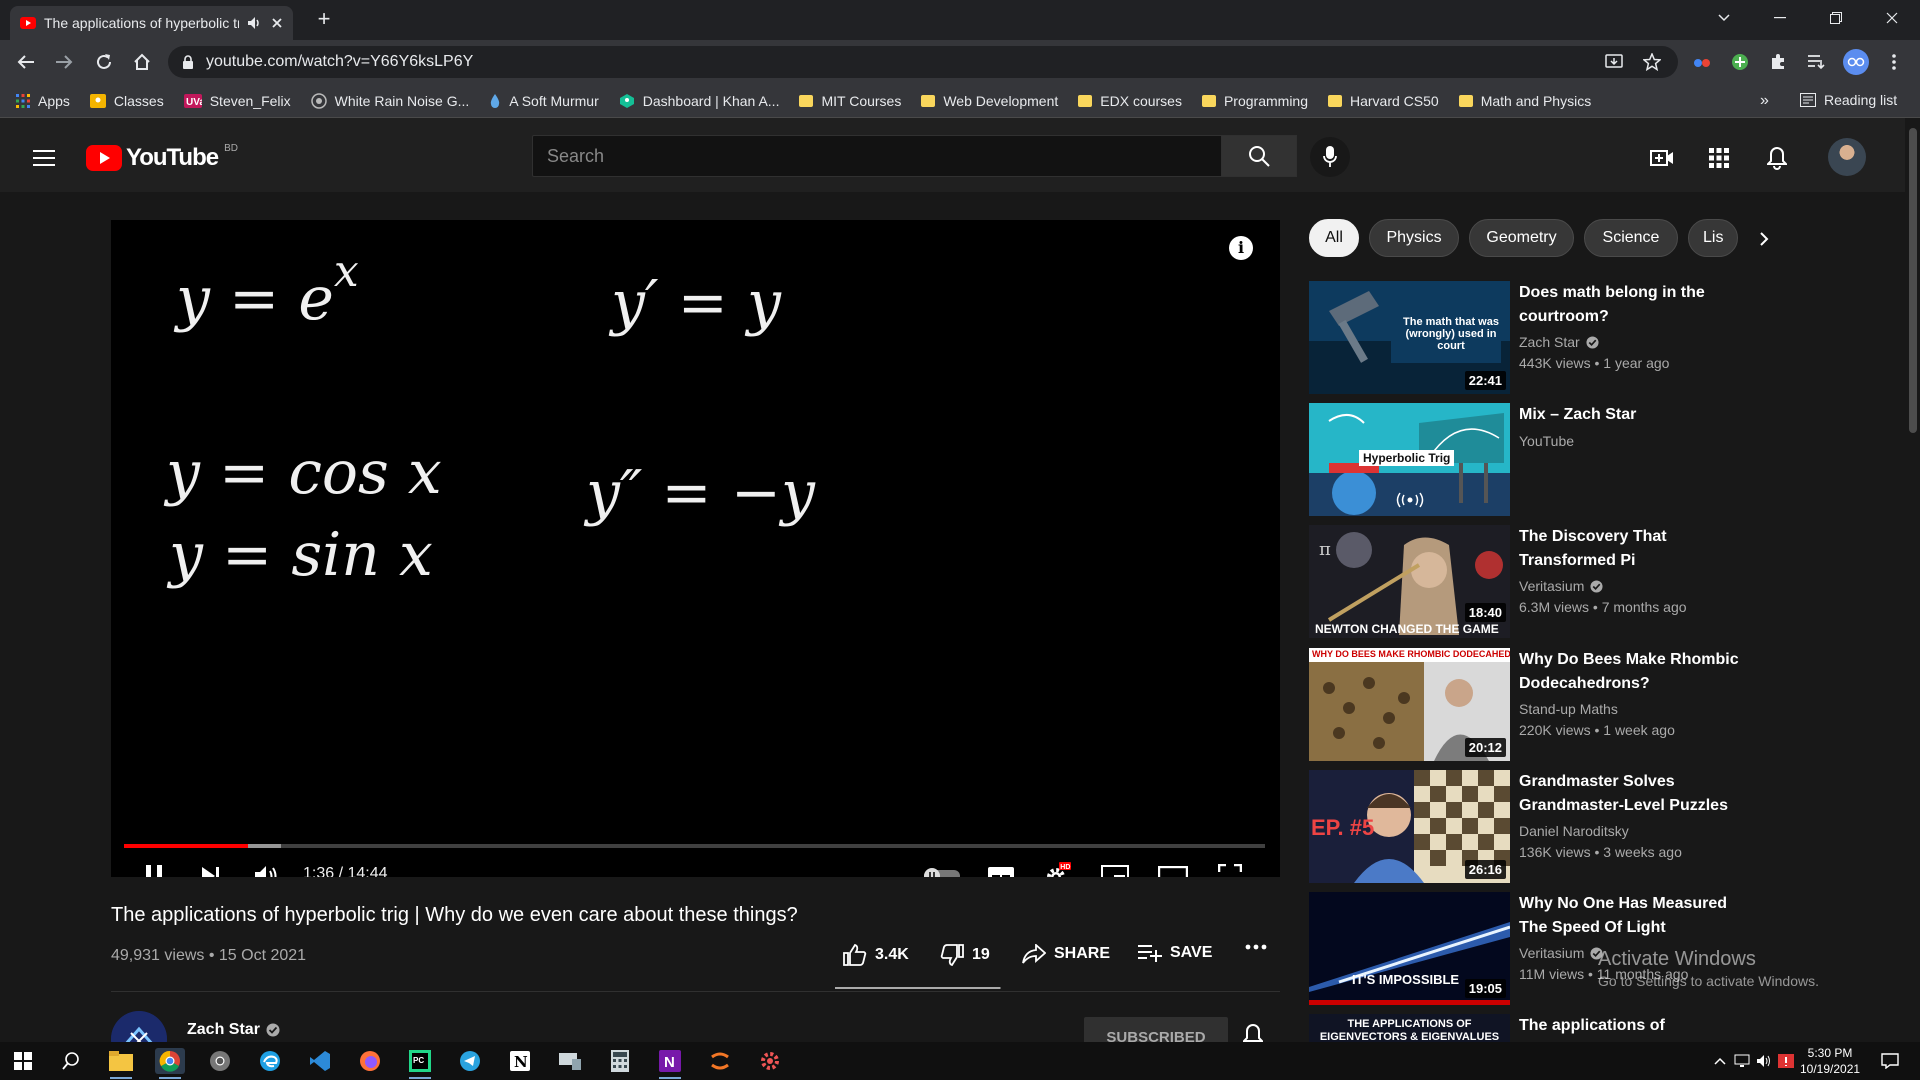  I want to click on theater-mode-button, so click(1173, 868).